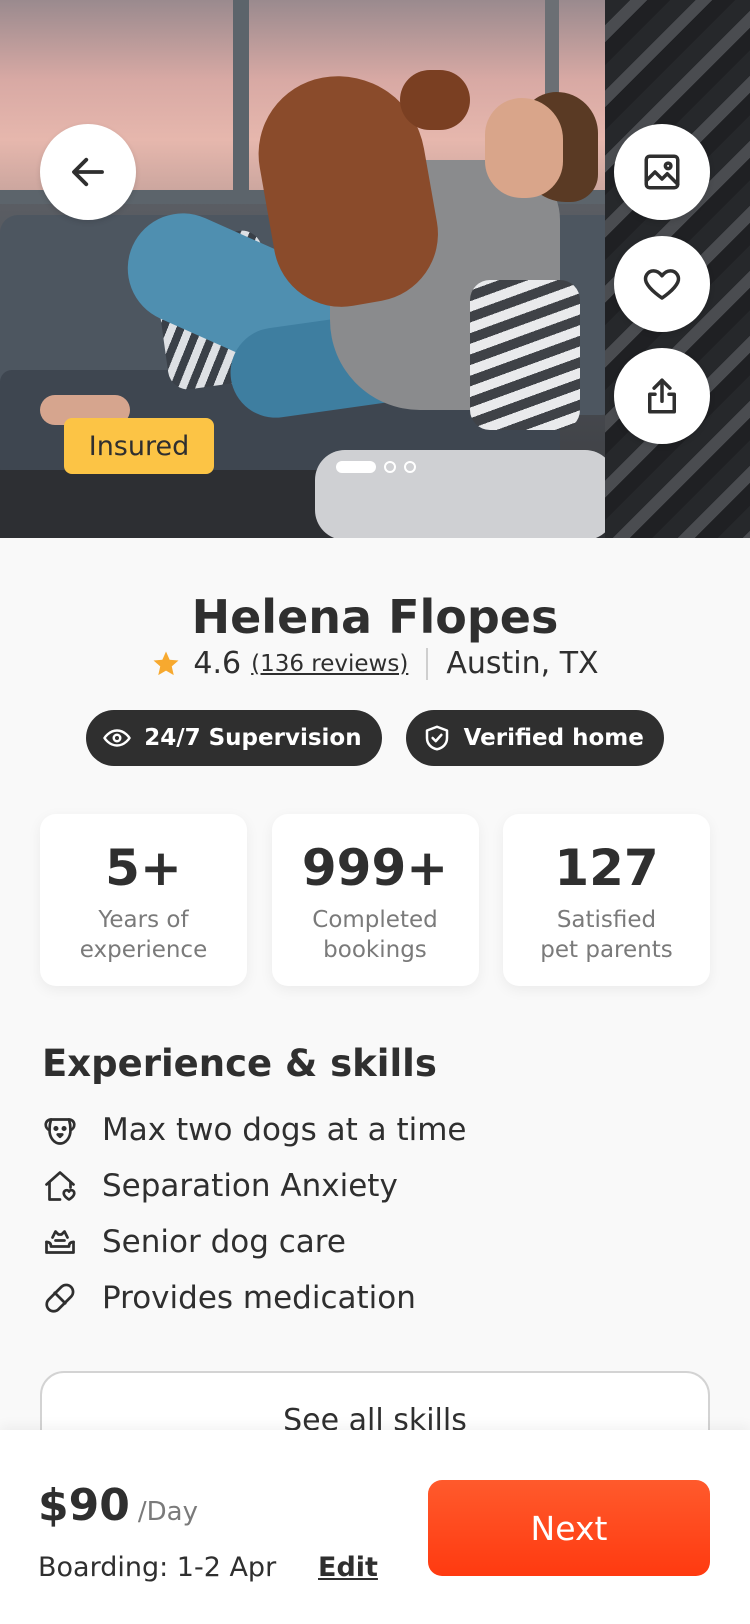  I want to click on price: $90 /Day, so click(118, 1505).